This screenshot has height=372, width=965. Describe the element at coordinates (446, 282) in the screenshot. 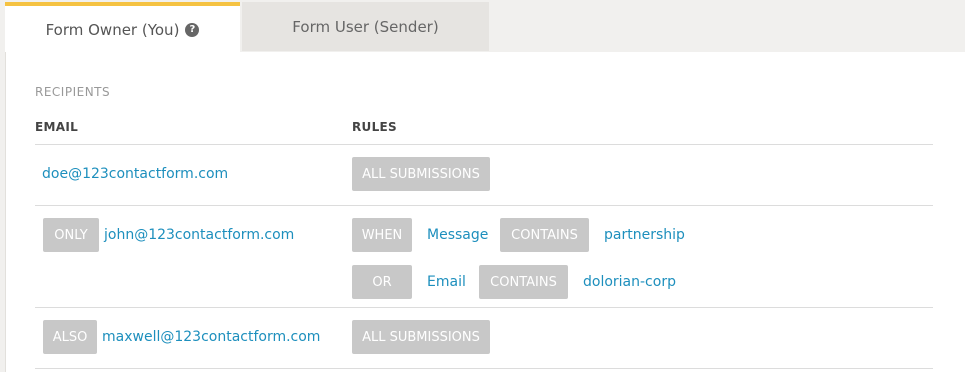

I see `condition-field-email: Email` at that location.